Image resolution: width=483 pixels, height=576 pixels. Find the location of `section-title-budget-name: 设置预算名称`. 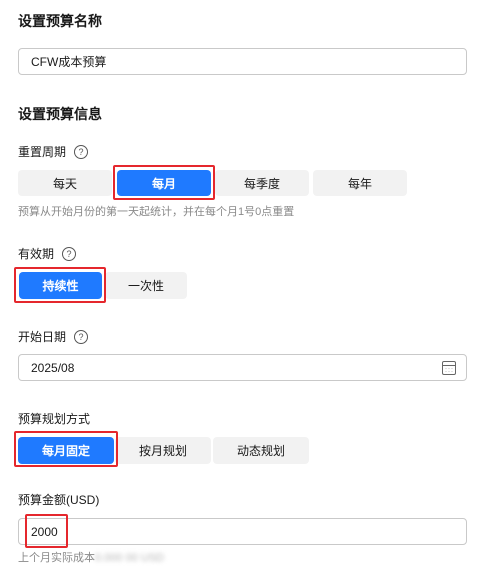

section-title-budget-name: 设置预算名称 is located at coordinates (60, 21).